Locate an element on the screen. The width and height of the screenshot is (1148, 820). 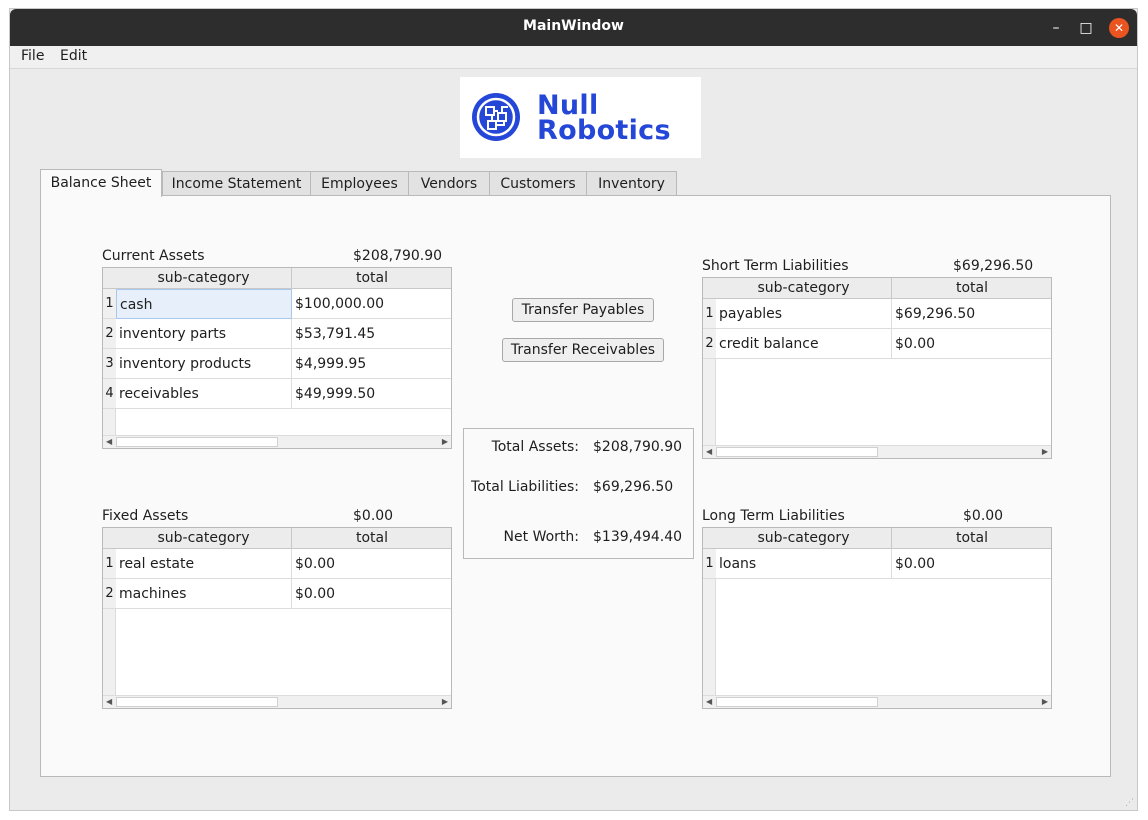
short-term-liabilities-total: $69,296.50 is located at coordinates (993, 266).